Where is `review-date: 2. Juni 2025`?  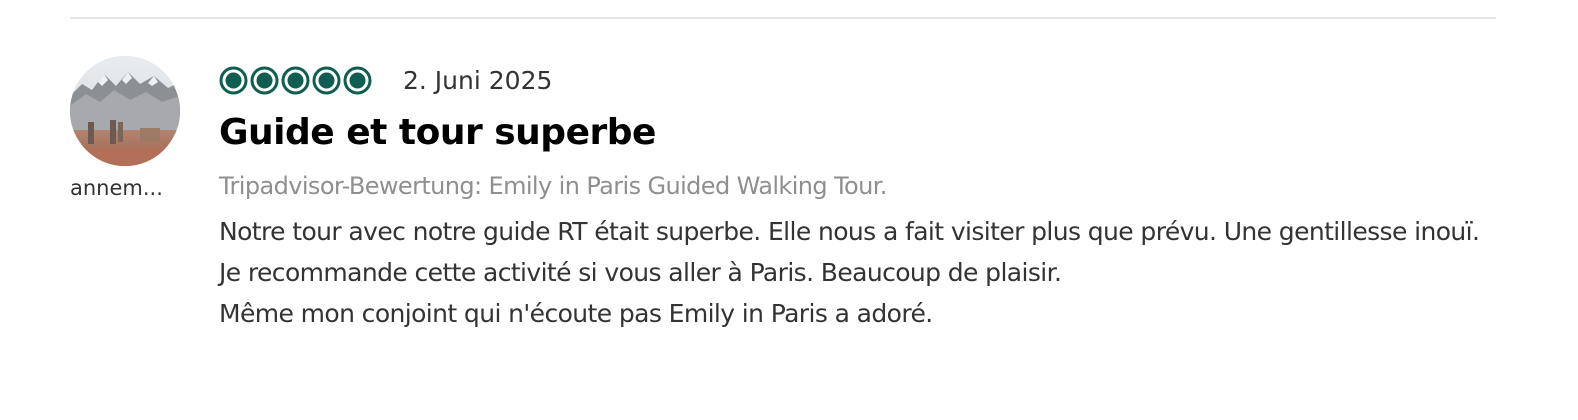 review-date: 2. Juni 2025 is located at coordinates (478, 80).